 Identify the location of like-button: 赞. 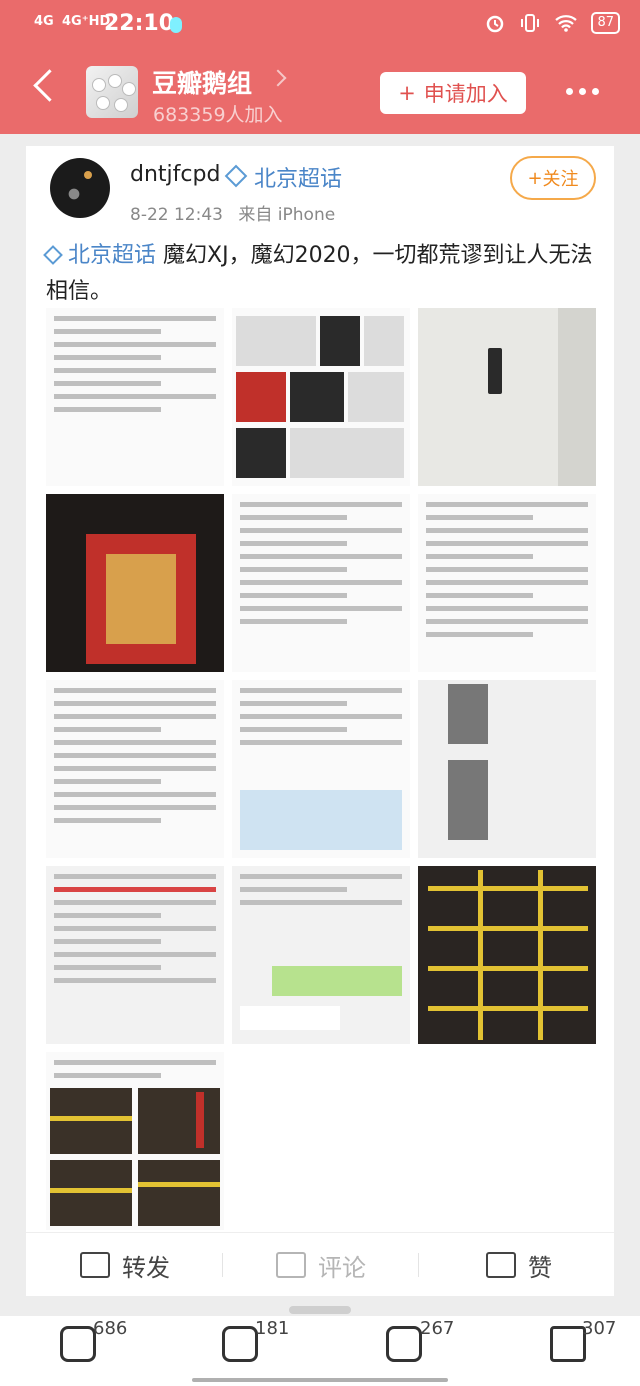
(519, 1265).